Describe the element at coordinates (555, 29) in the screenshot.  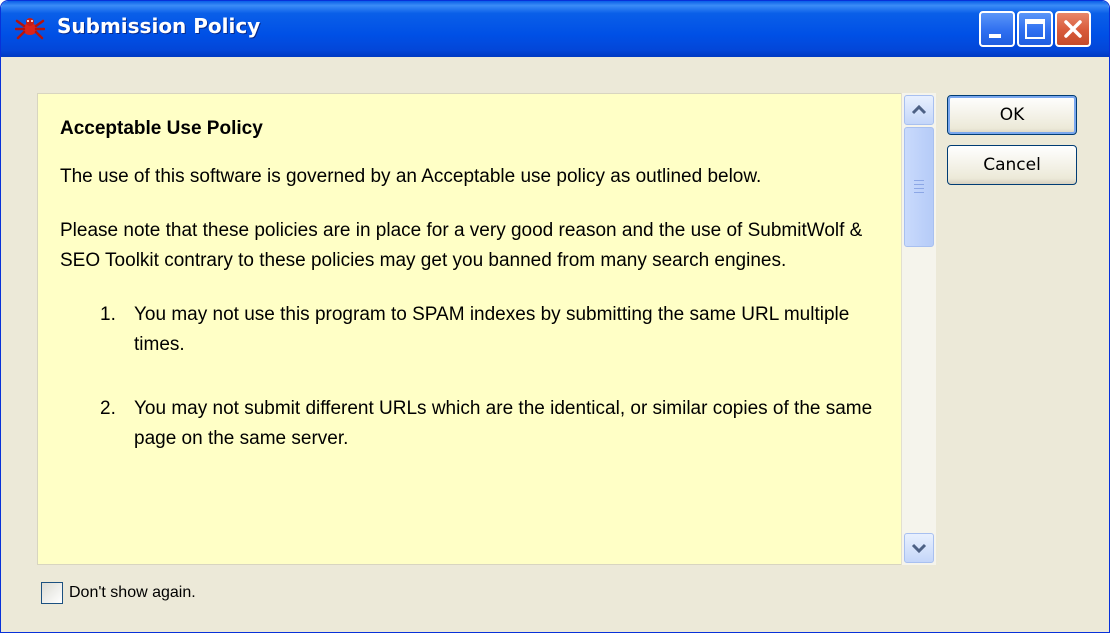
I see `title-bar: Submission Policy` at that location.